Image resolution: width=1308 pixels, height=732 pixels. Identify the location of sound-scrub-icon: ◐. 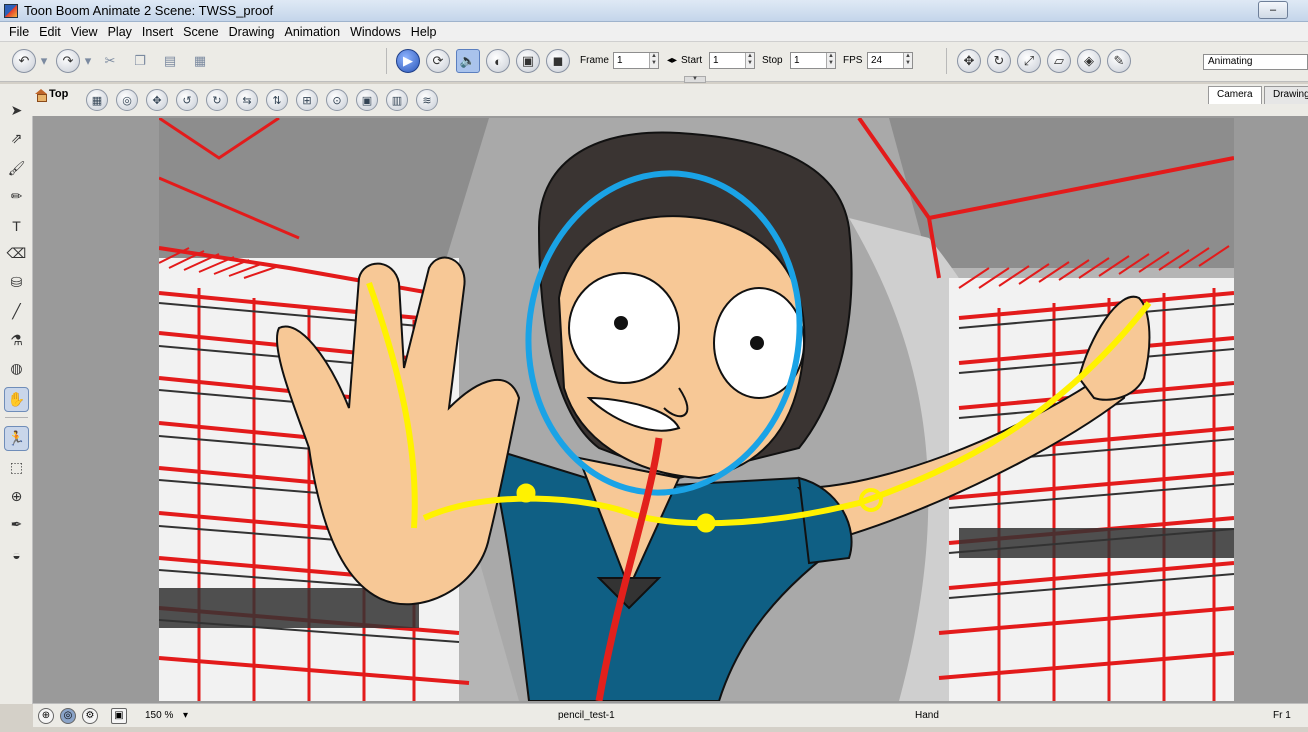
(498, 61).